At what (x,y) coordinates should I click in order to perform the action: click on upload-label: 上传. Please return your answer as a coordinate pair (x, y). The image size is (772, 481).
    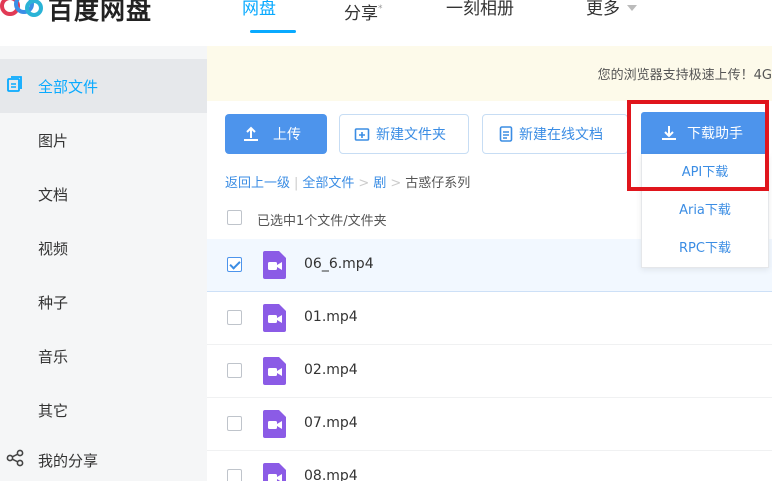
    Looking at the image, I should click on (287, 135).